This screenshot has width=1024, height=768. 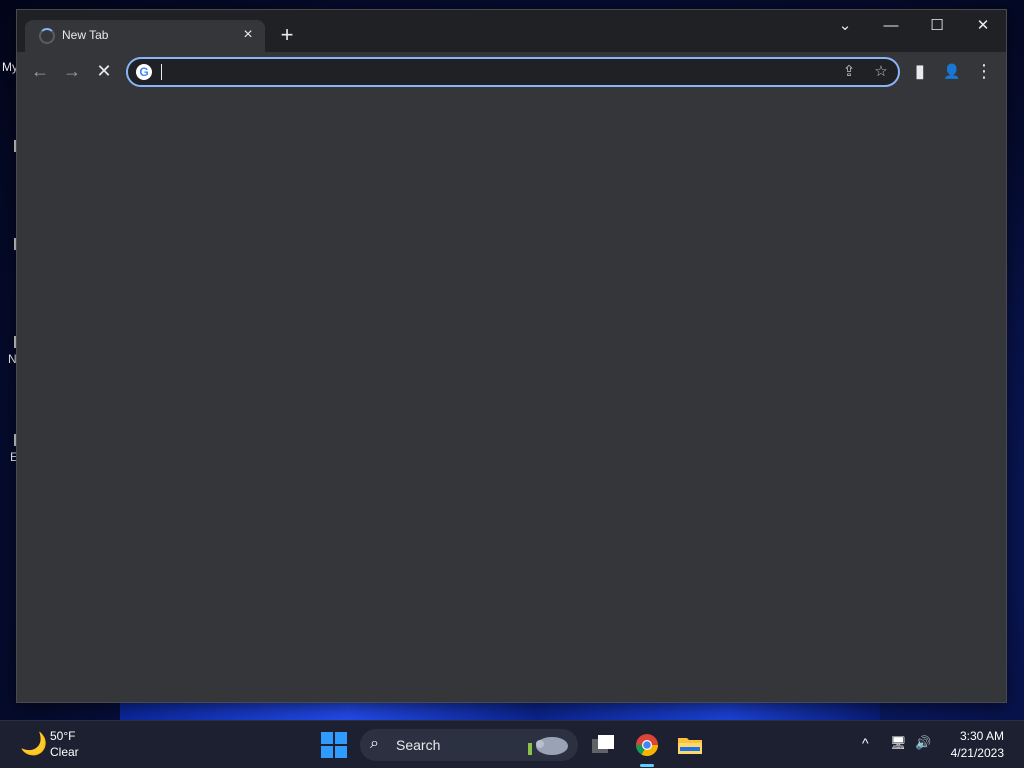 I want to click on clock-date: 4/21/2023, so click(x=977, y=753).